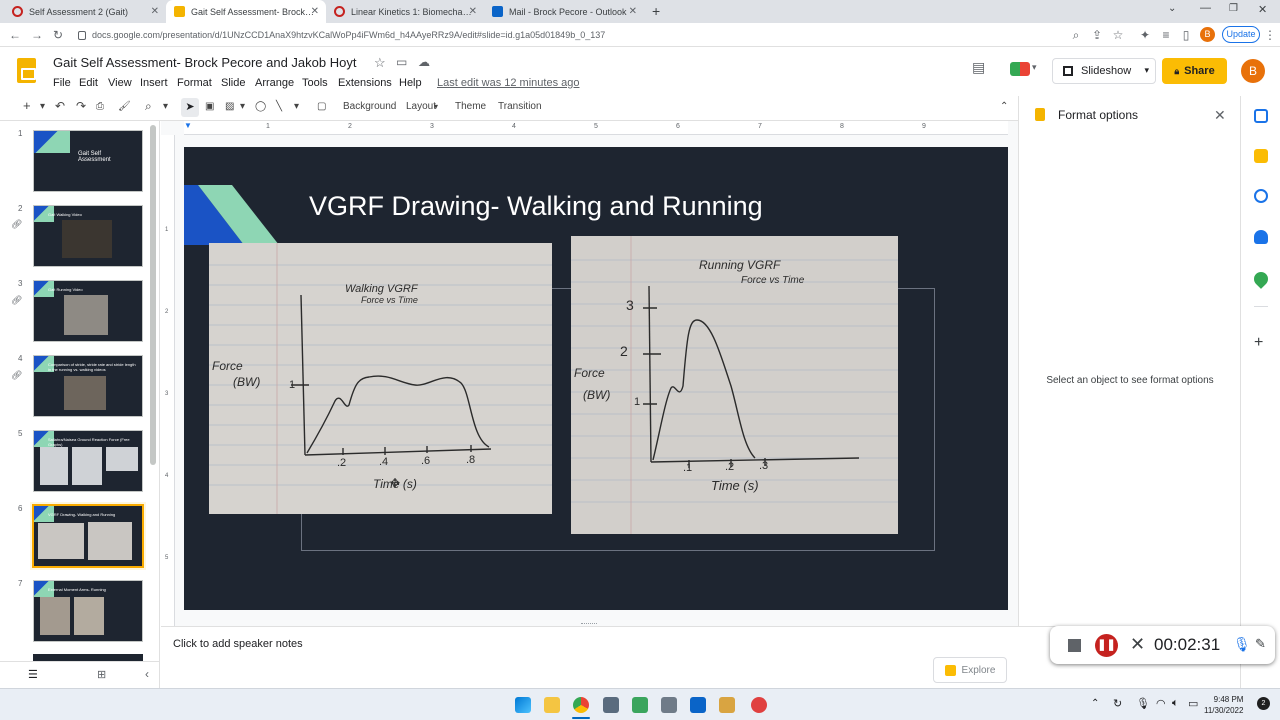 The height and width of the screenshot is (720, 1280). I want to click on speaker-notes-placeholder: Click to add speaker notes, so click(238, 644).